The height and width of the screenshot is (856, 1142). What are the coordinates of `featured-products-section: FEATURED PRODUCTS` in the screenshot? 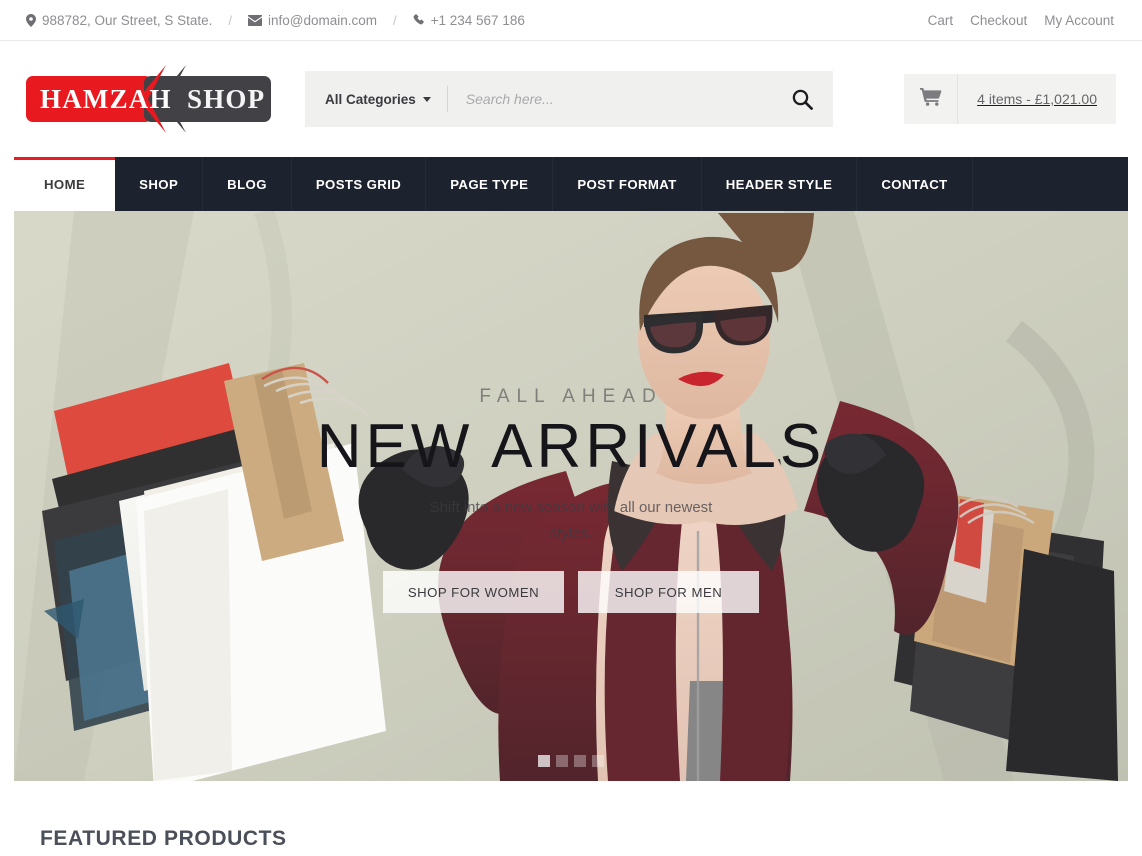 It's located at (571, 816).